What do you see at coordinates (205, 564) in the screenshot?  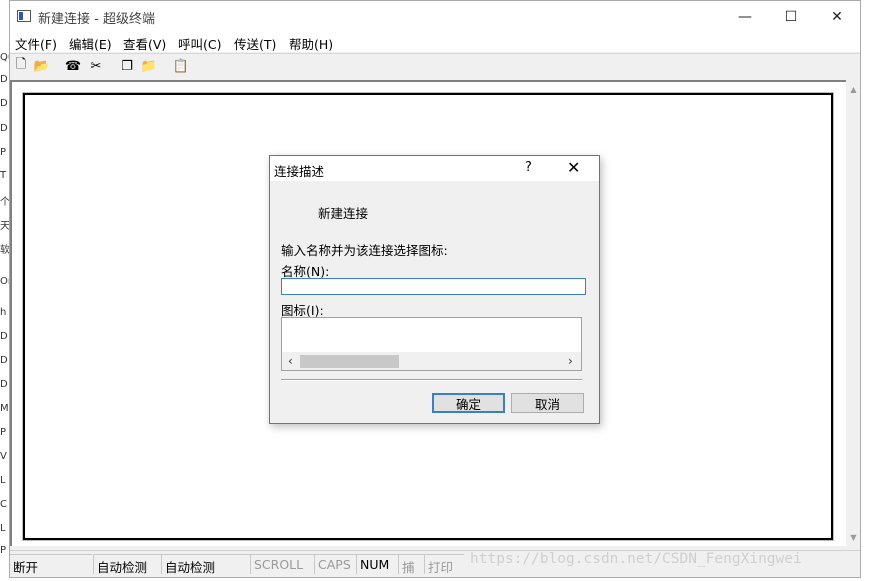 I see `status-detect-2: 自动检测` at bounding box center [205, 564].